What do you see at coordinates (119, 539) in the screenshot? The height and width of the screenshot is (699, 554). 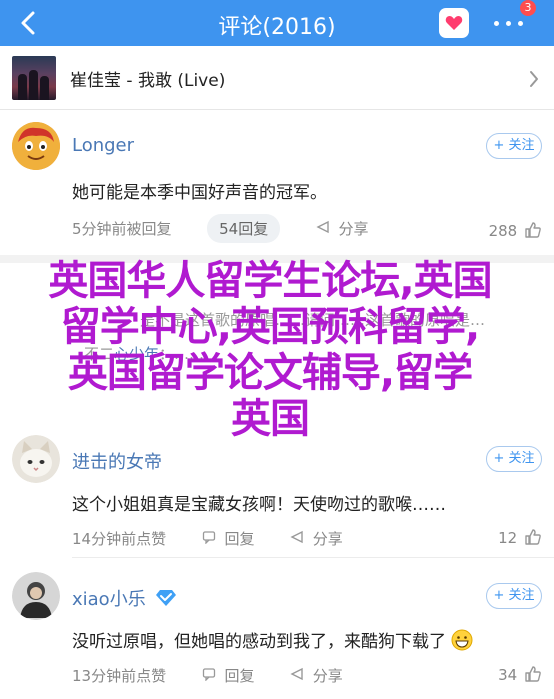 I see `comment-time: 14分钟前点赞` at bounding box center [119, 539].